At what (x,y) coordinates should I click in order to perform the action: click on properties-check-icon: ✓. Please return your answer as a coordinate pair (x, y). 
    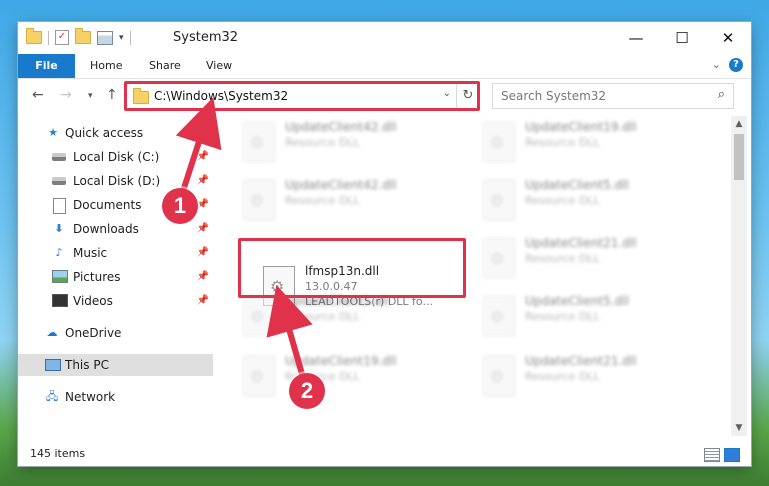
    Looking at the image, I should click on (62, 37).